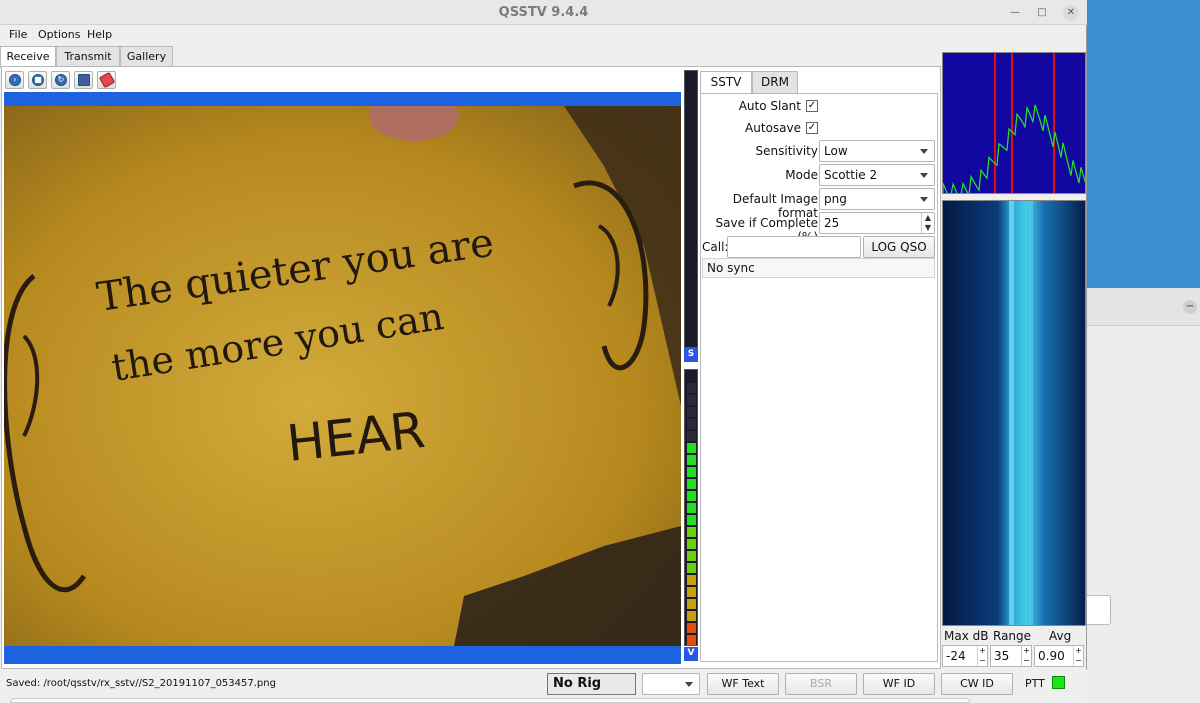 The height and width of the screenshot is (703, 1200). Describe the element at coordinates (927, 228) in the screenshot. I see `spin-down-icon: ▼` at that location.